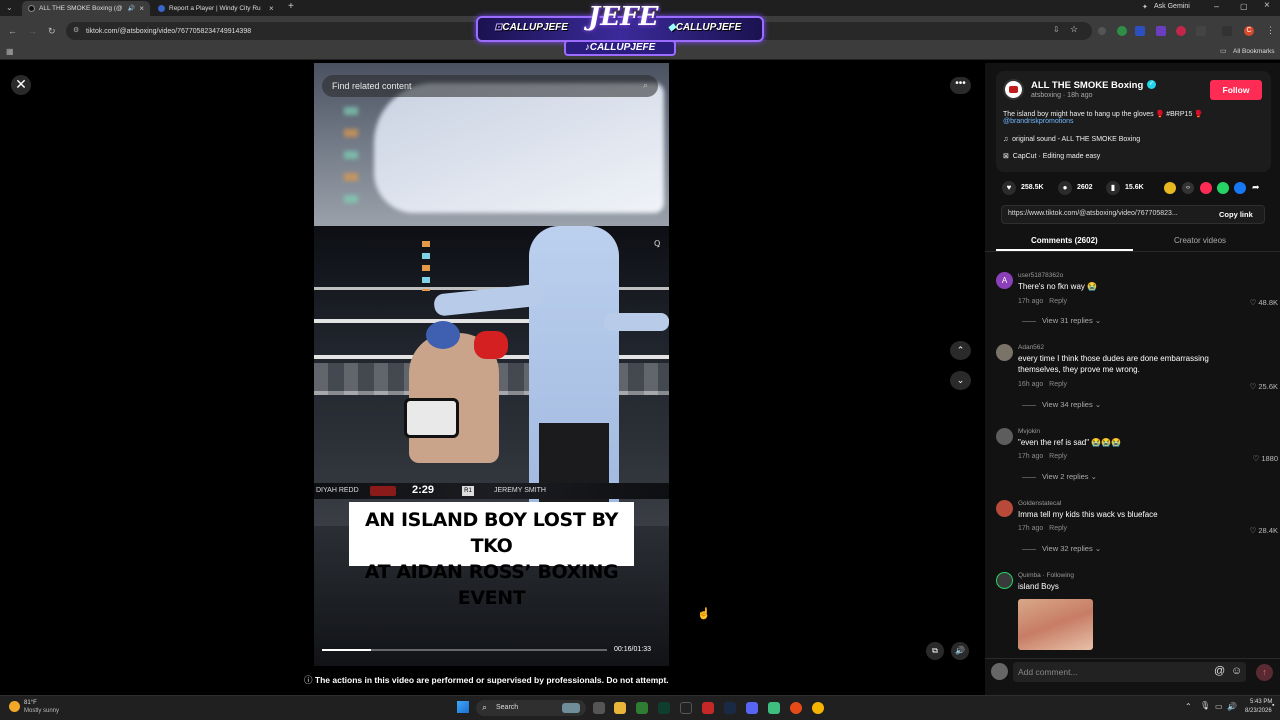 This screenshot has width=1280, height=720. What do you see at coordinates (1188, 706) in the screenshot?
I see `chevron-up-icon: ⌃` at bounding box center [1188, 706].